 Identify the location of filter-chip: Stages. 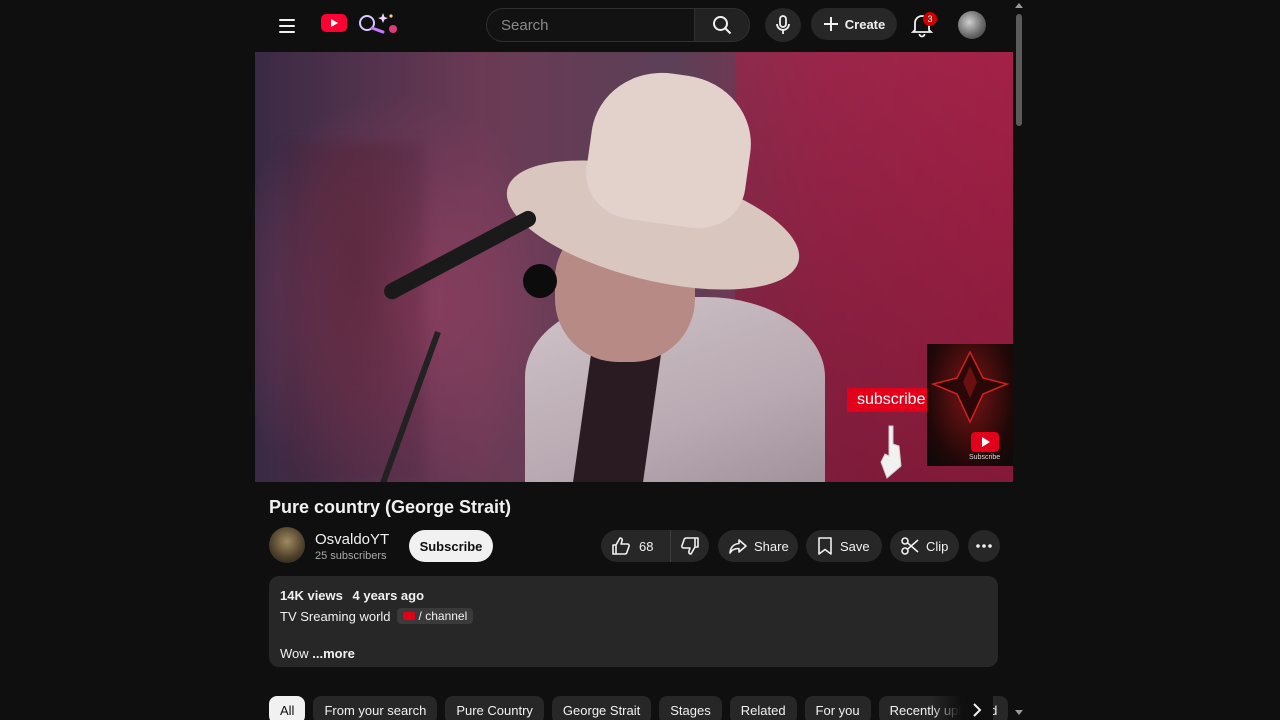
(690, 708).